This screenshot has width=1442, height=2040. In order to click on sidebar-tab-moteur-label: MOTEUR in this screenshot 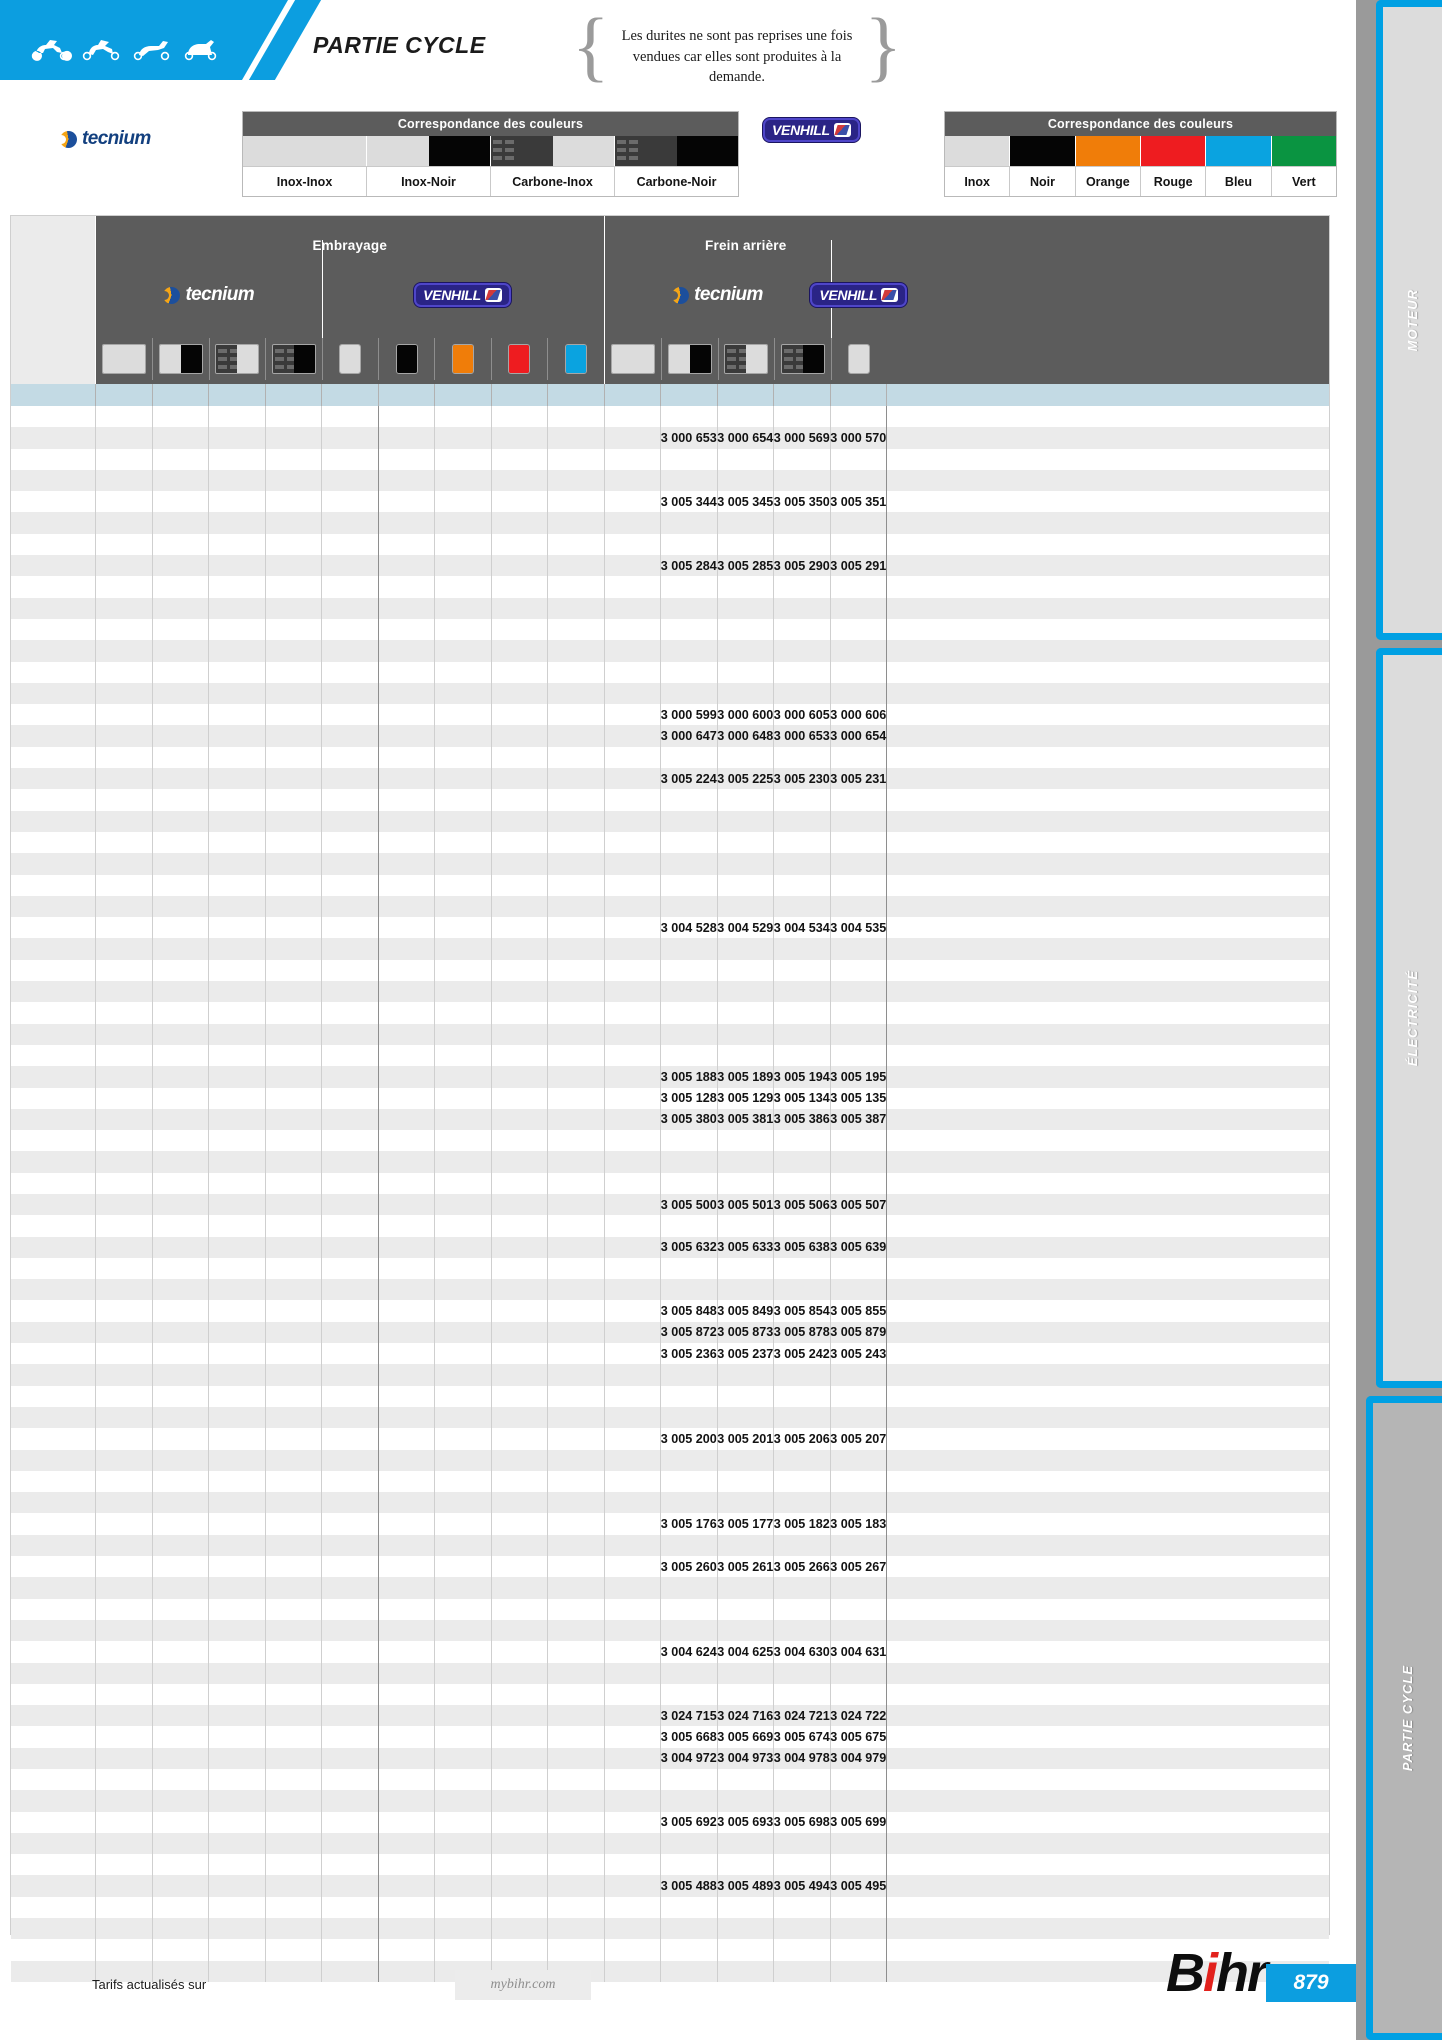, I will do `click(1412, 320)`.